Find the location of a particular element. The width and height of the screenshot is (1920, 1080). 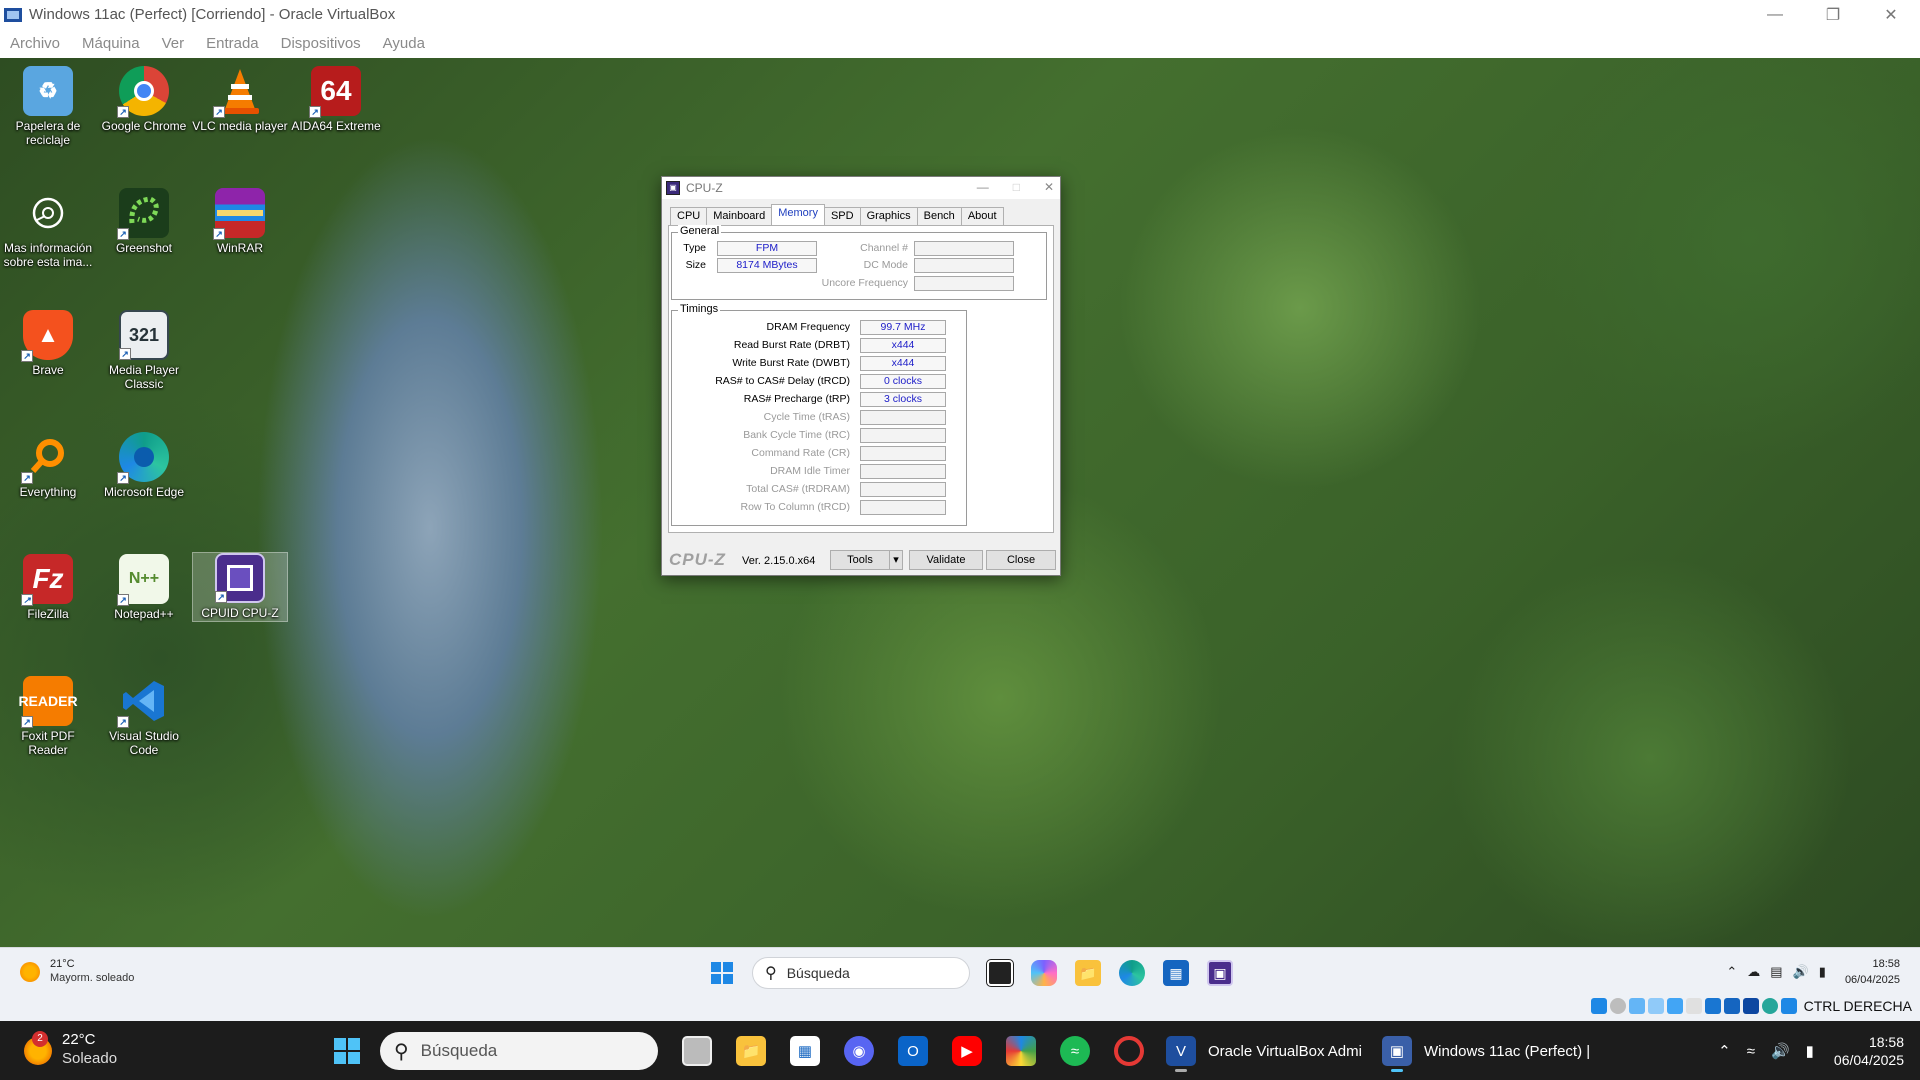

dc-mode-label: DC Mode is located at coordinates (885, 265).